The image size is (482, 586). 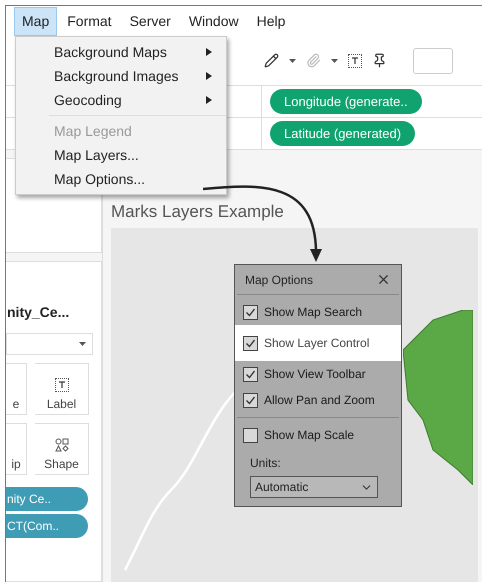 I want to click on dialog-title: Map Options, so click(x=279, y=280).